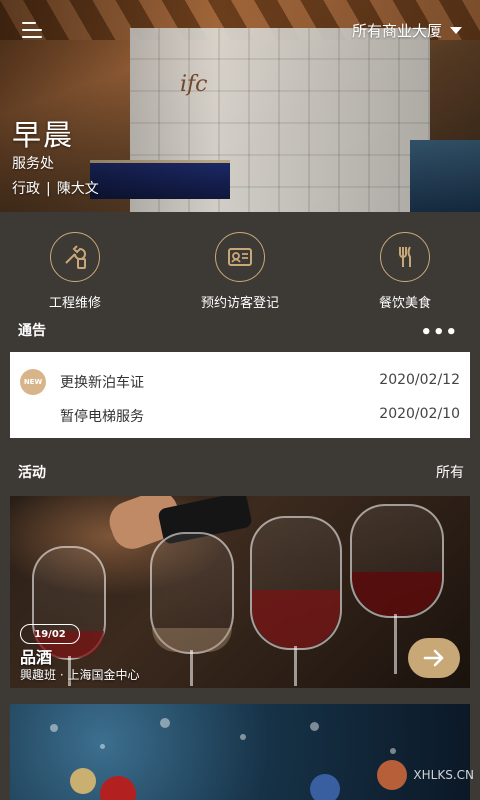  What do you see at coordinates (240, 257) in the screenshot?
I see `visitor-card-icon` at bounding box center [240, 257].